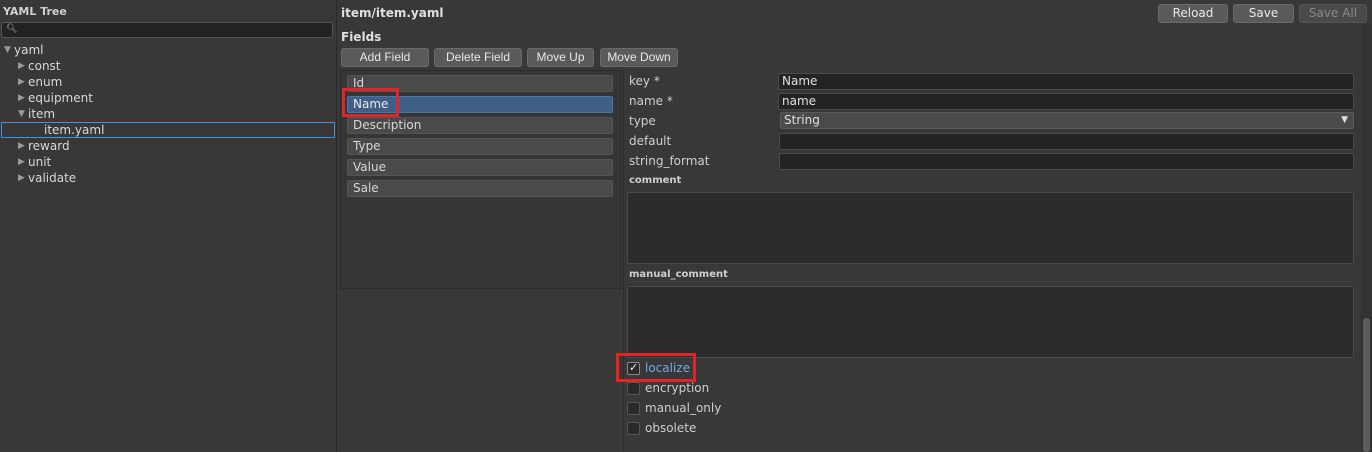  I want to click on type-select-value: String, so click(802, 120).